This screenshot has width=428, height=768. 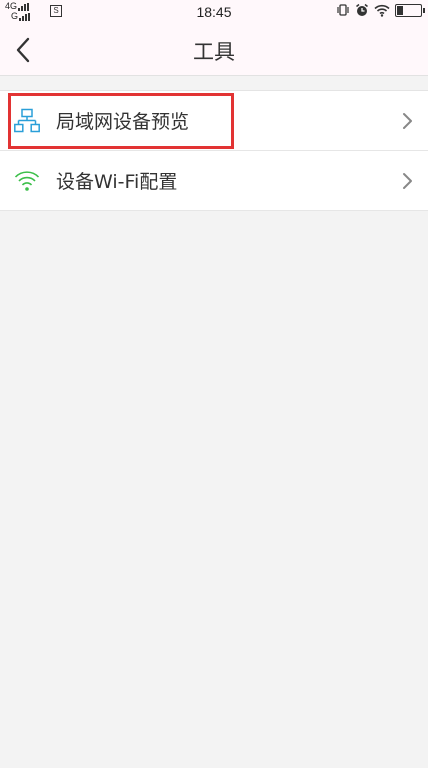 I want to click on back-button, so click(x=24, y=50).